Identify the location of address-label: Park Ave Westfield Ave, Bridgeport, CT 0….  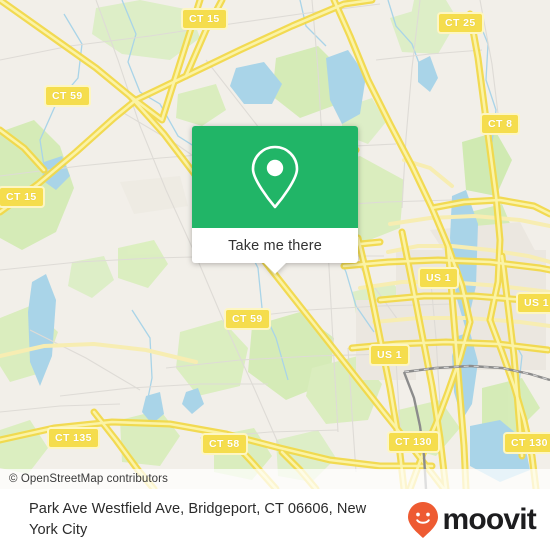
(198, 519).